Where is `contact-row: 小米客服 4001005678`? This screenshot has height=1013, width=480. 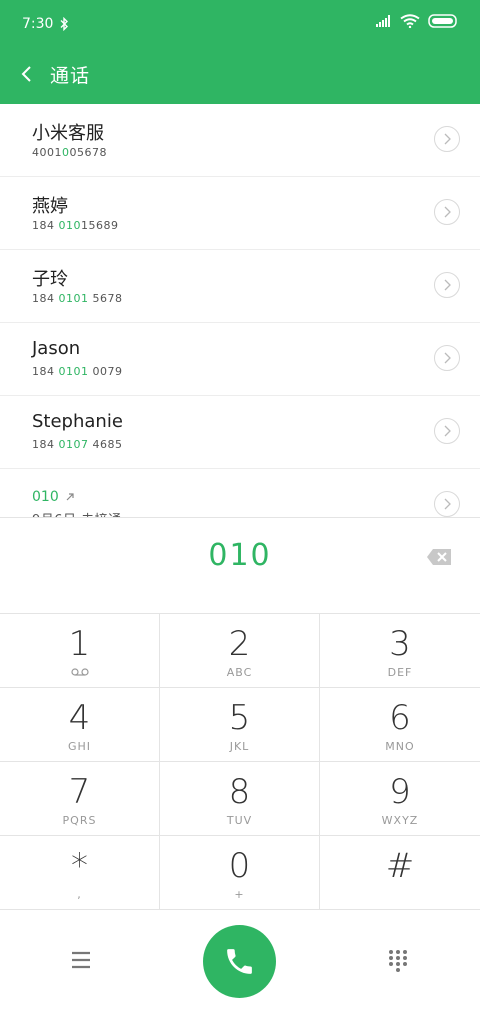
contact-row: 小米客服 4001005678 is located at coordinates (240, 140).